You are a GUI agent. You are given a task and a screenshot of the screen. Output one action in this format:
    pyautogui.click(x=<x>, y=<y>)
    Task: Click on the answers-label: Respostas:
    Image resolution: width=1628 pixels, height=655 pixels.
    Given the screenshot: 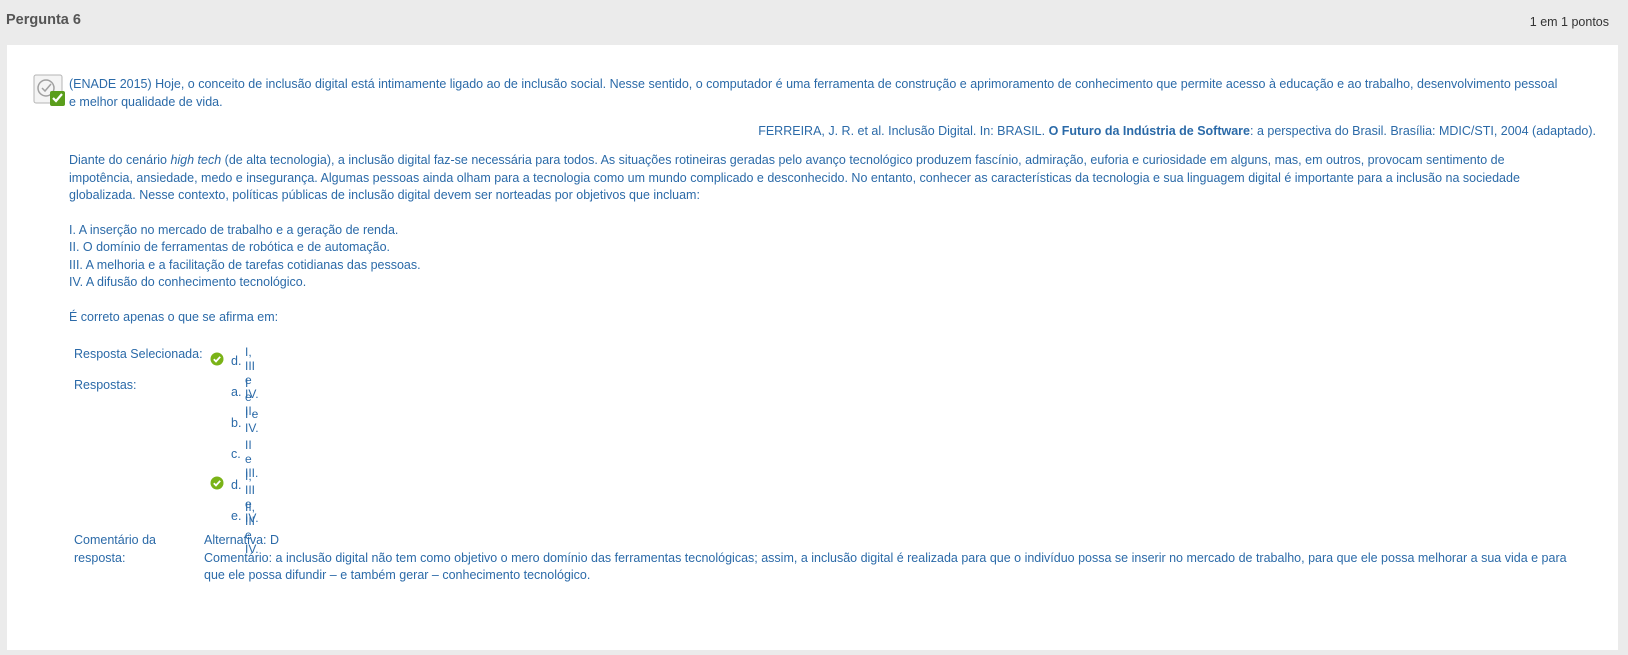 What is the action you would take?
    pyautogui.click(x=105, y=385)
    